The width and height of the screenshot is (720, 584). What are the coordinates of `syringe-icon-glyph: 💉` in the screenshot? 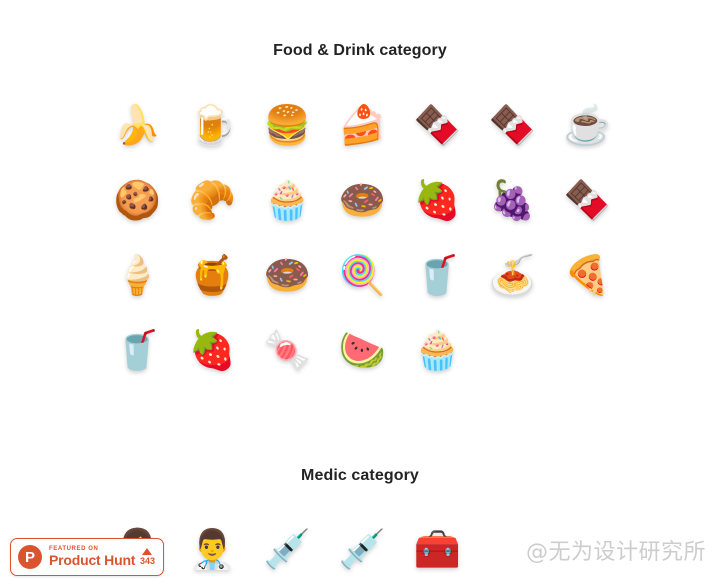 It's located at (287, 549).